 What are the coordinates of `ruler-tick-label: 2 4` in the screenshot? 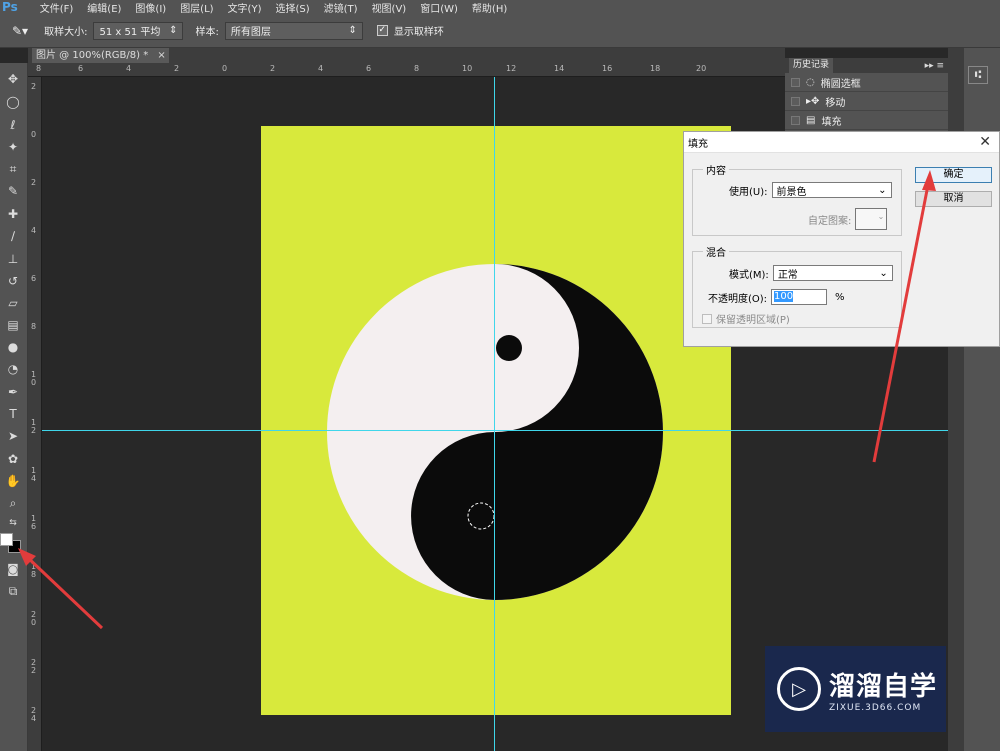 It's located at (34, 714).